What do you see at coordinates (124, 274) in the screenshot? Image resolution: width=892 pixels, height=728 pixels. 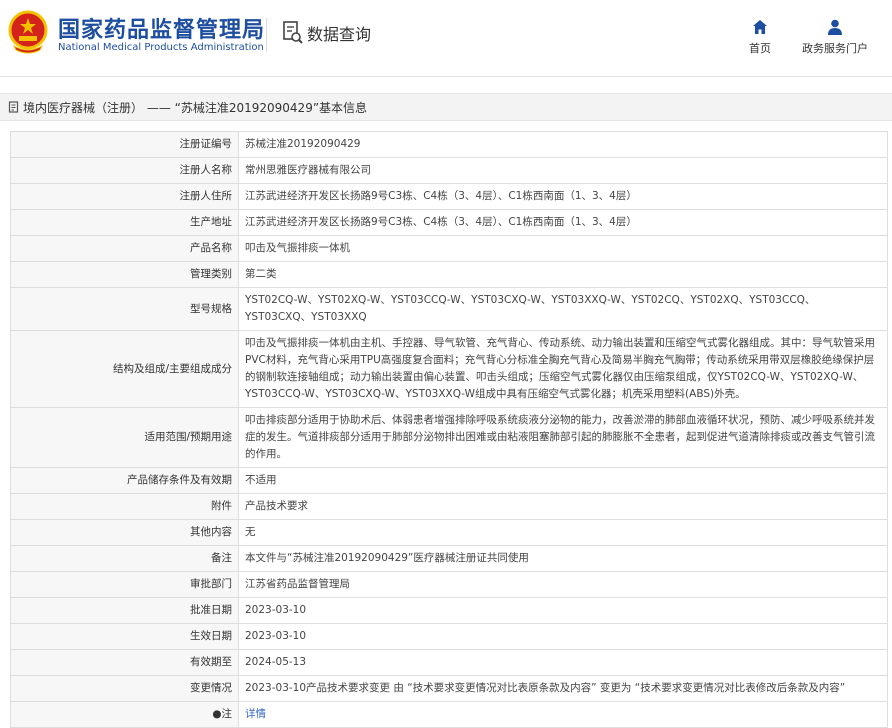 I see `field-label: 管理类别` at bounding box center [124, 274].